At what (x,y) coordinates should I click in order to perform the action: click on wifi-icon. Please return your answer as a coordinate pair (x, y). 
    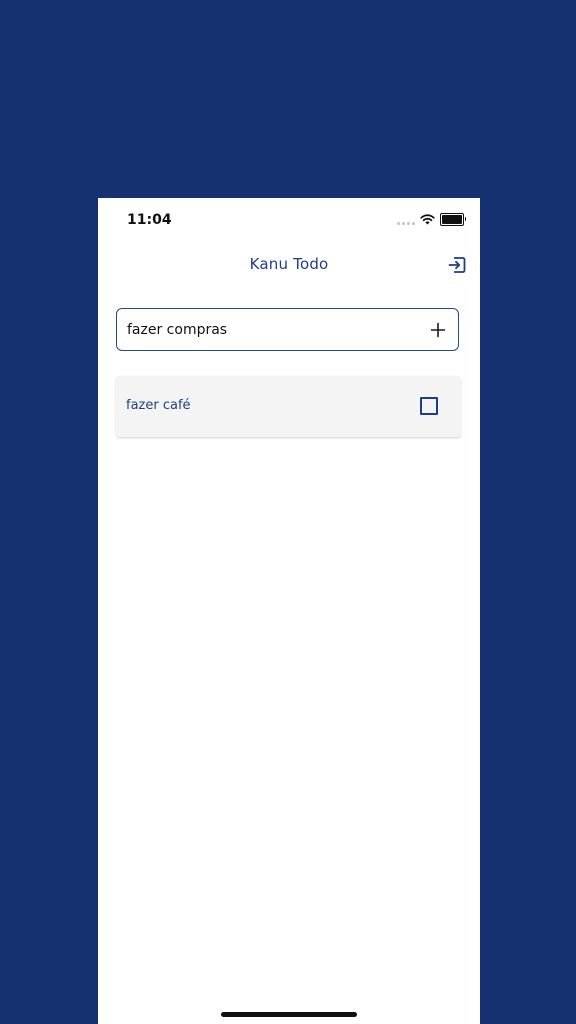
    Looking at the image, I should click on (427, 219).